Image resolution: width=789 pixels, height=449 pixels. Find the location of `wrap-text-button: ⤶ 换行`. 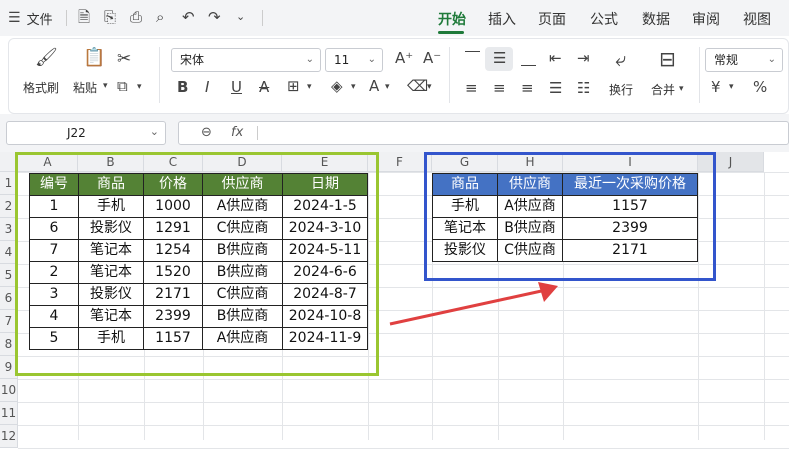

wrap-text-button: ⤶ 换行 is located at coordinates (625, 74).